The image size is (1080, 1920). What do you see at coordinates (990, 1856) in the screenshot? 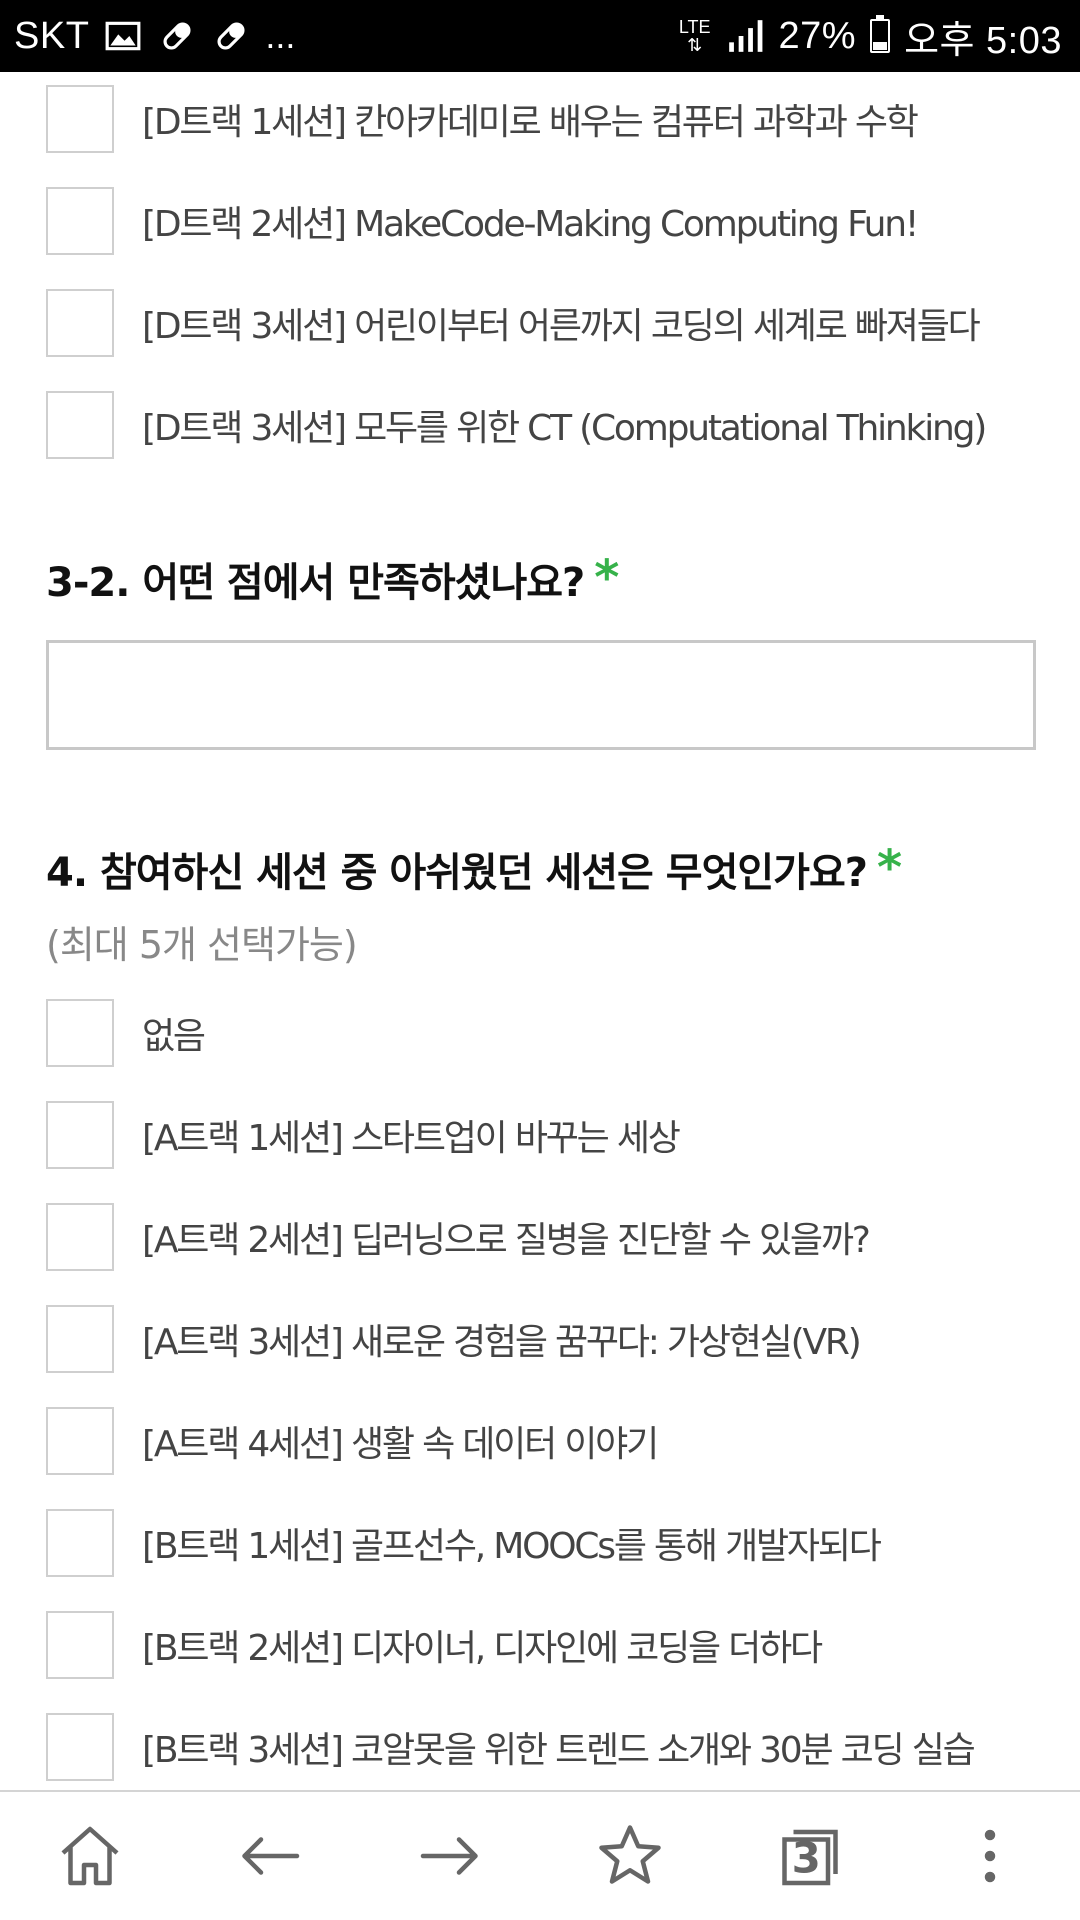
I see `more-vert-icon` at bounding box center [990, 1856].